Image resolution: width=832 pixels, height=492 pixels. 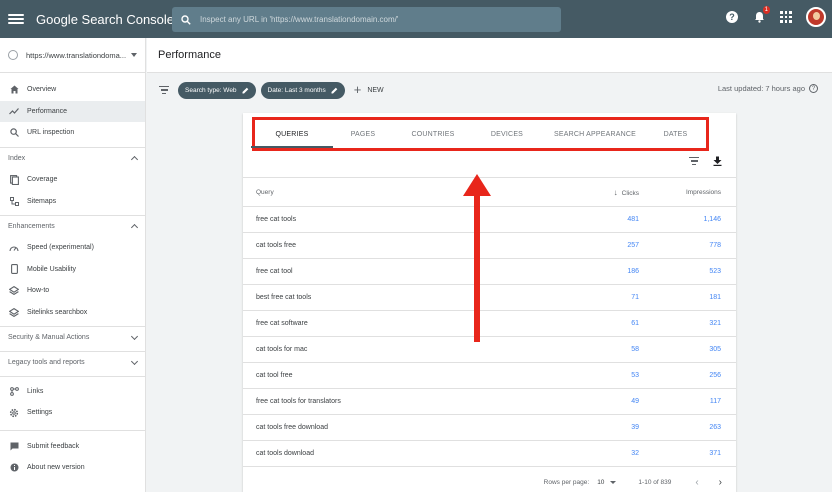 What do you see at coordinates (633, 219) in the screenshot?
I see `cell-clicks: 481` at bounding box center [633, 219].